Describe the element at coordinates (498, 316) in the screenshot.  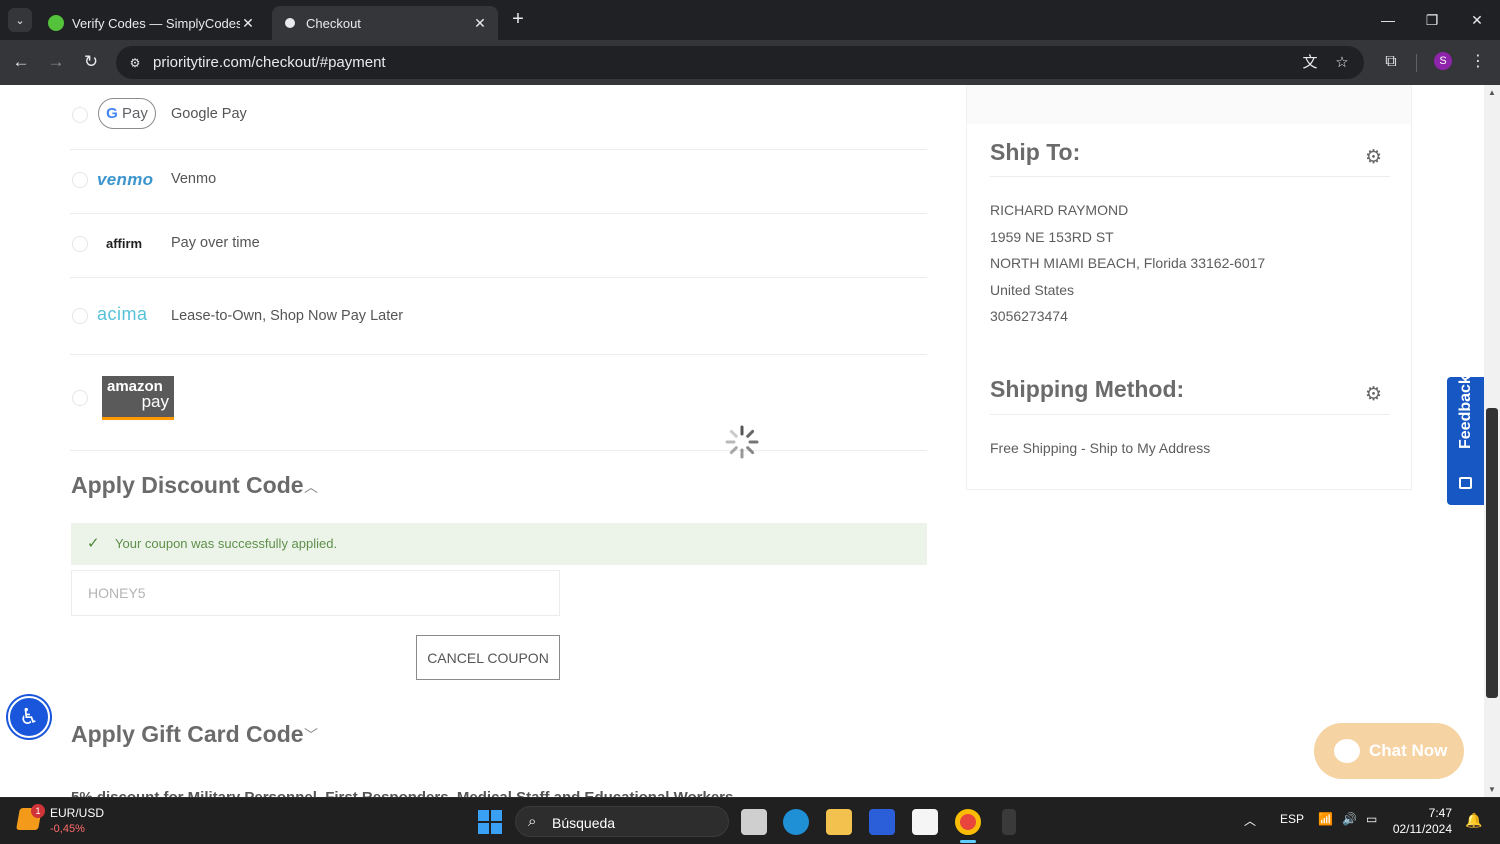
I see `payment-option-acima: acima Lease-to-Own, Shop Now Pay Later` at that location.